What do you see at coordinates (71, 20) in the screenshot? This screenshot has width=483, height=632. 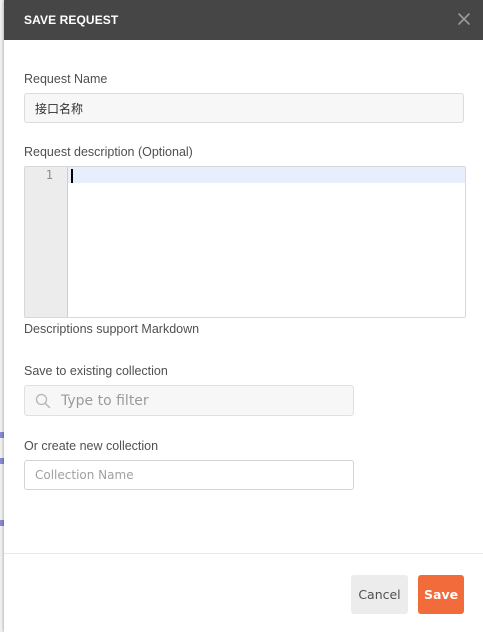 I see `dialog-title: SAVE REQUEST` at bounding box center [71, 20].